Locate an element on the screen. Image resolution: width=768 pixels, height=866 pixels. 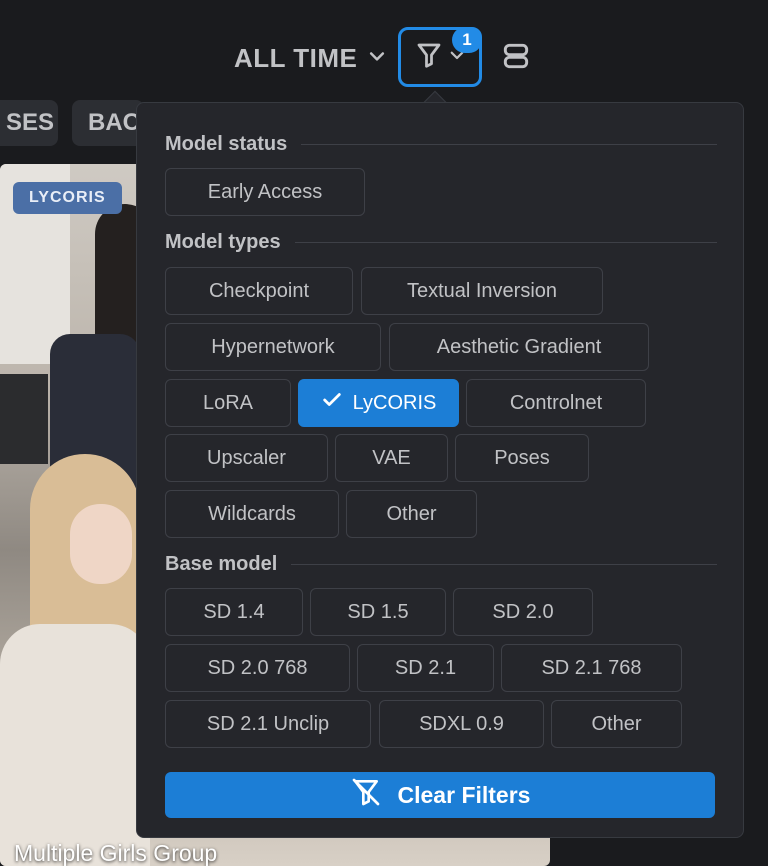
chip-checkpoint: Checkpoint is located at coordinates (259, 291).